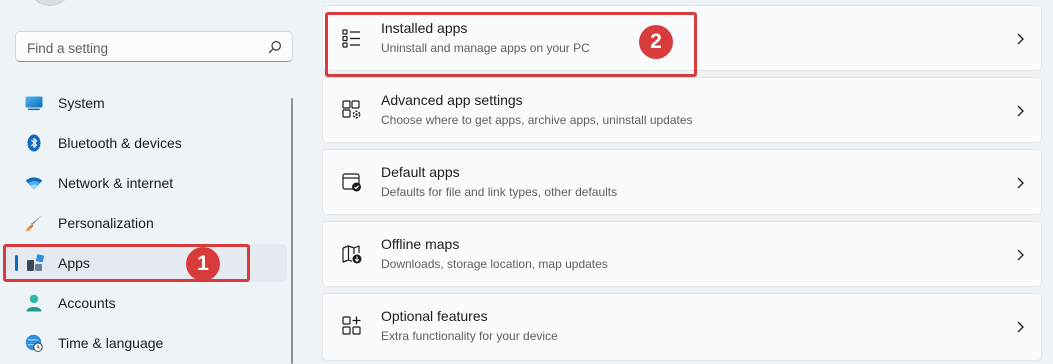 The height and width of the screenshot is (364, 1053). I want to click on sidebar-item-label: Bluetooth & devices, so click(120, 143).